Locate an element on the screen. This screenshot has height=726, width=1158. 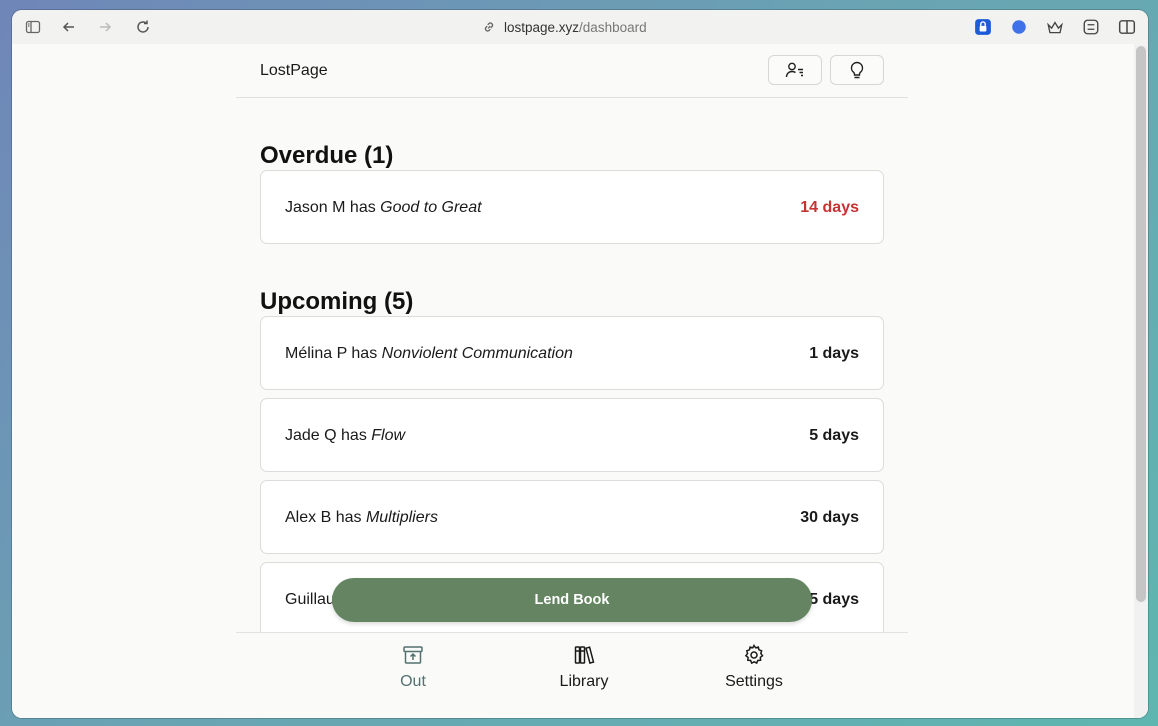
split-view-icon is located at coordinates (1127, 27).